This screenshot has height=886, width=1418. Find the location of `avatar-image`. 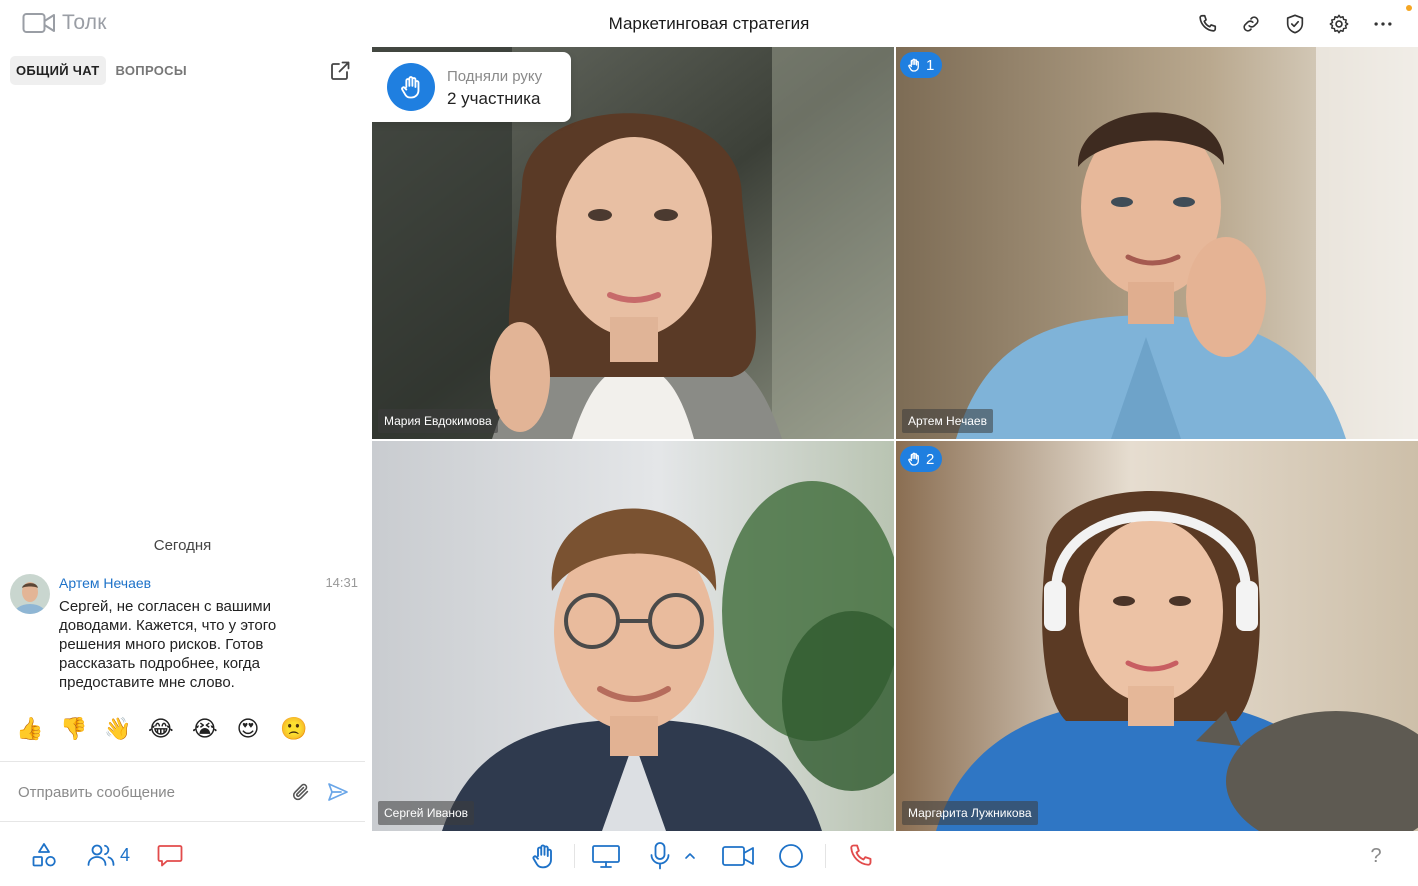

avatar-image is located at coordinates (30, 594).